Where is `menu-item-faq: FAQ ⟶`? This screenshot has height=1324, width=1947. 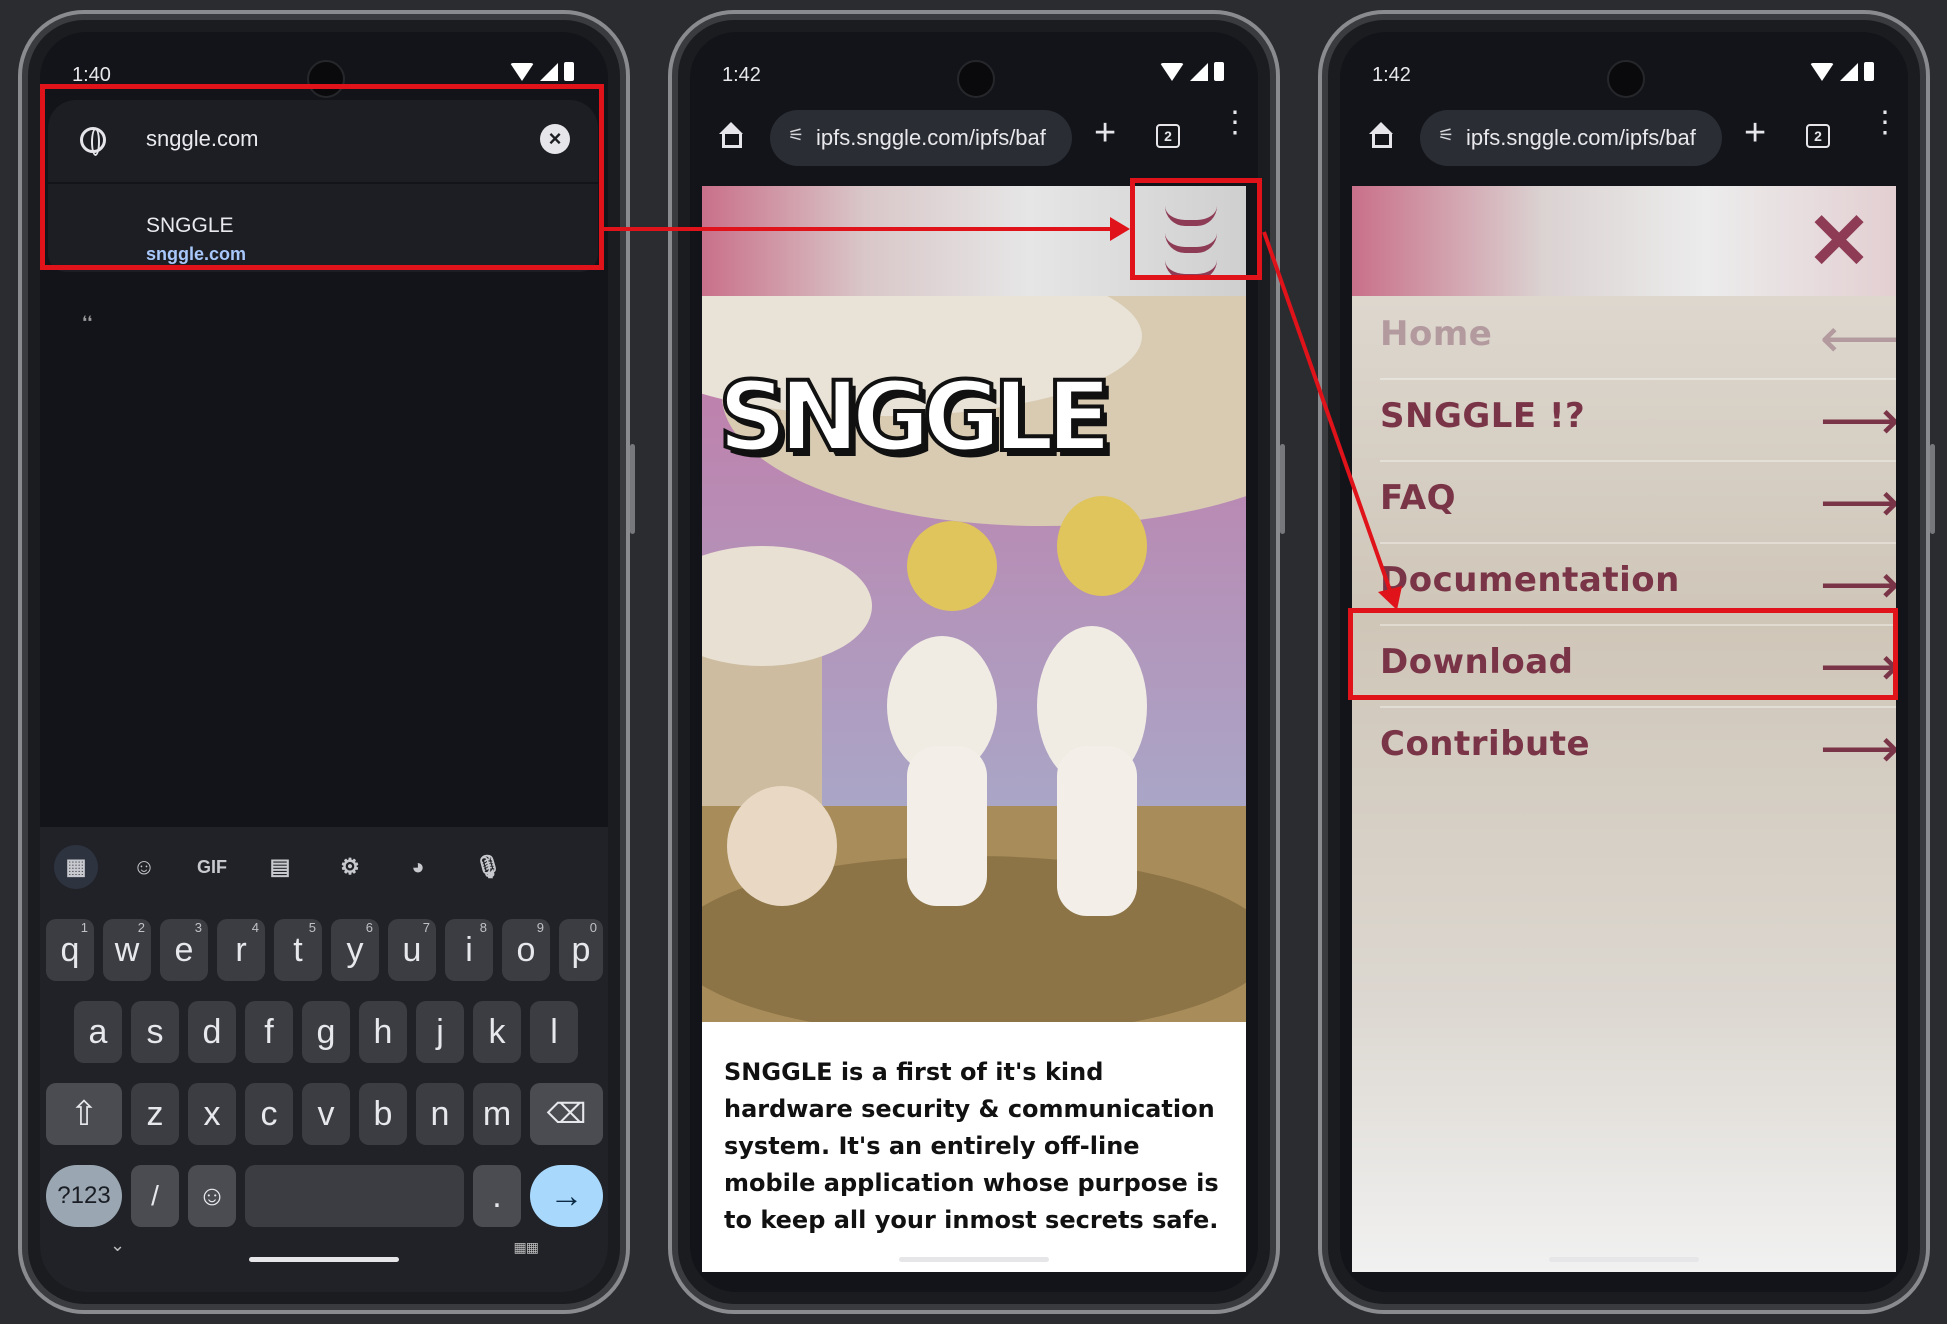 menu-item-faq: FAQ ⟶ is located at coordinates (1638, 502).